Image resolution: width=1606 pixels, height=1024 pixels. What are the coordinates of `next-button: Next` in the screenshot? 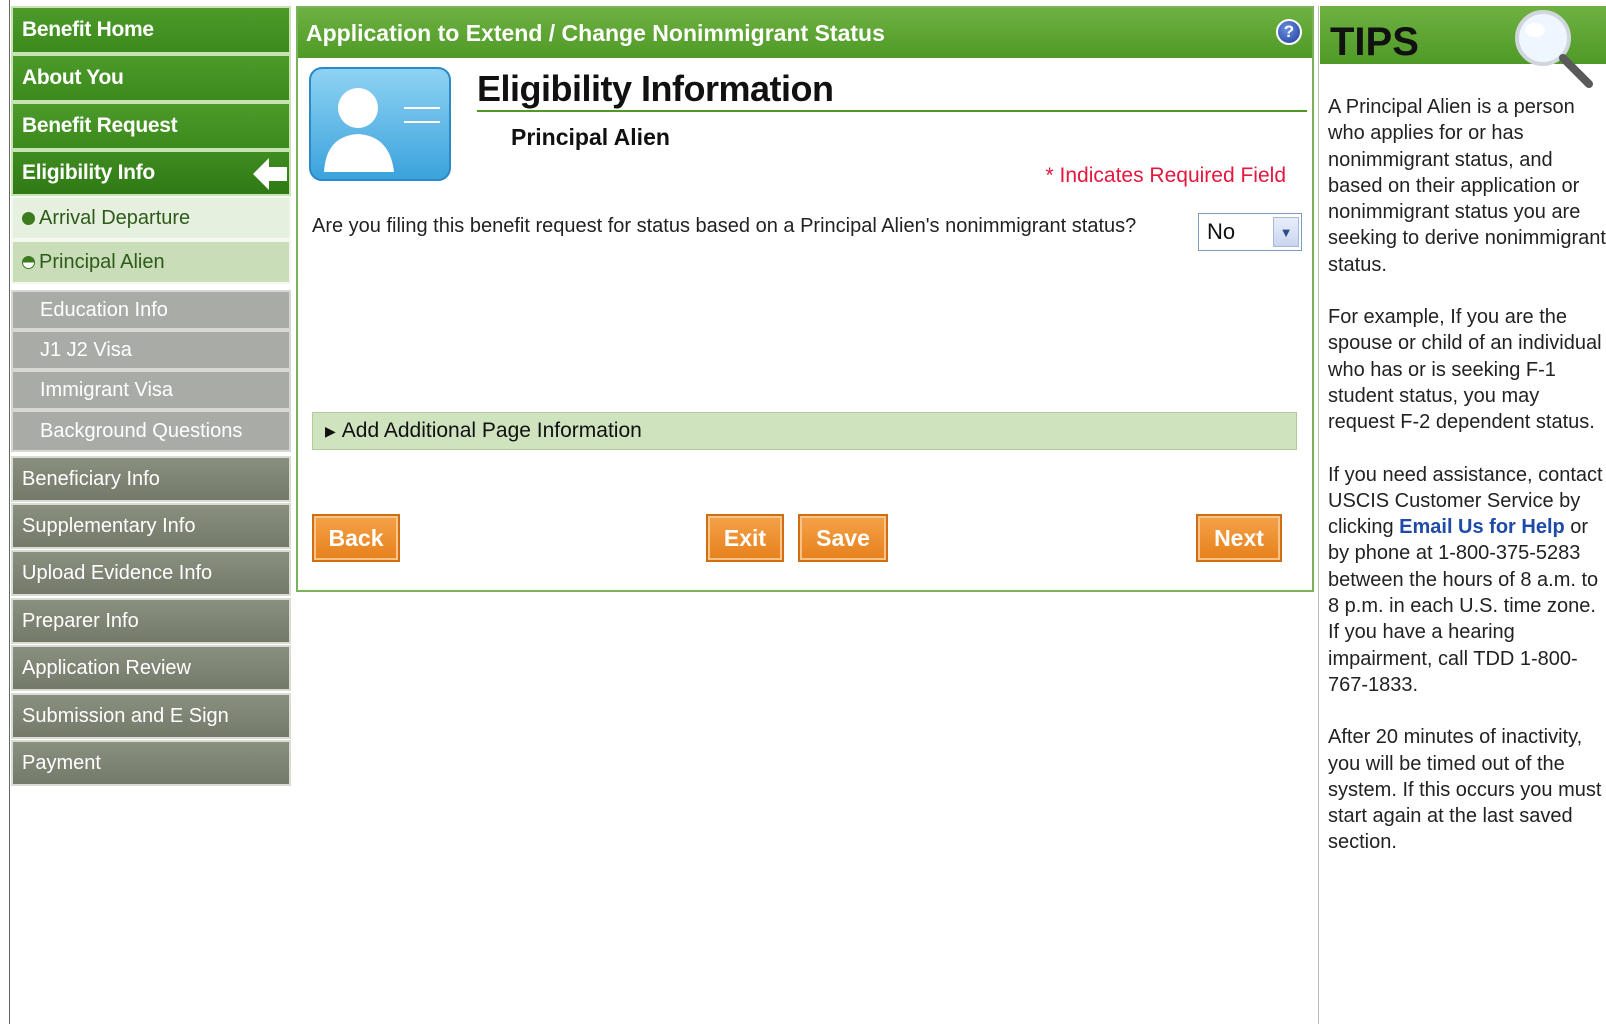 It's located at (1239, 538).